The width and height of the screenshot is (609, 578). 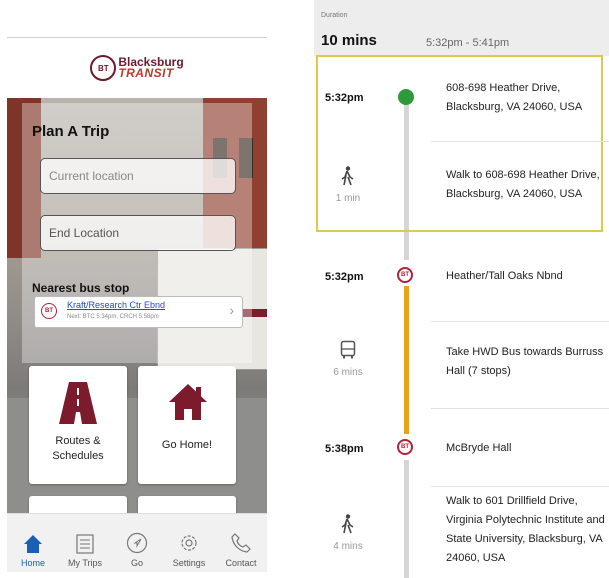 What do you see at coordinates (344, 449) in the screenshot?
I see `step-time: 5:38pm` at bounding box center [344, 449].